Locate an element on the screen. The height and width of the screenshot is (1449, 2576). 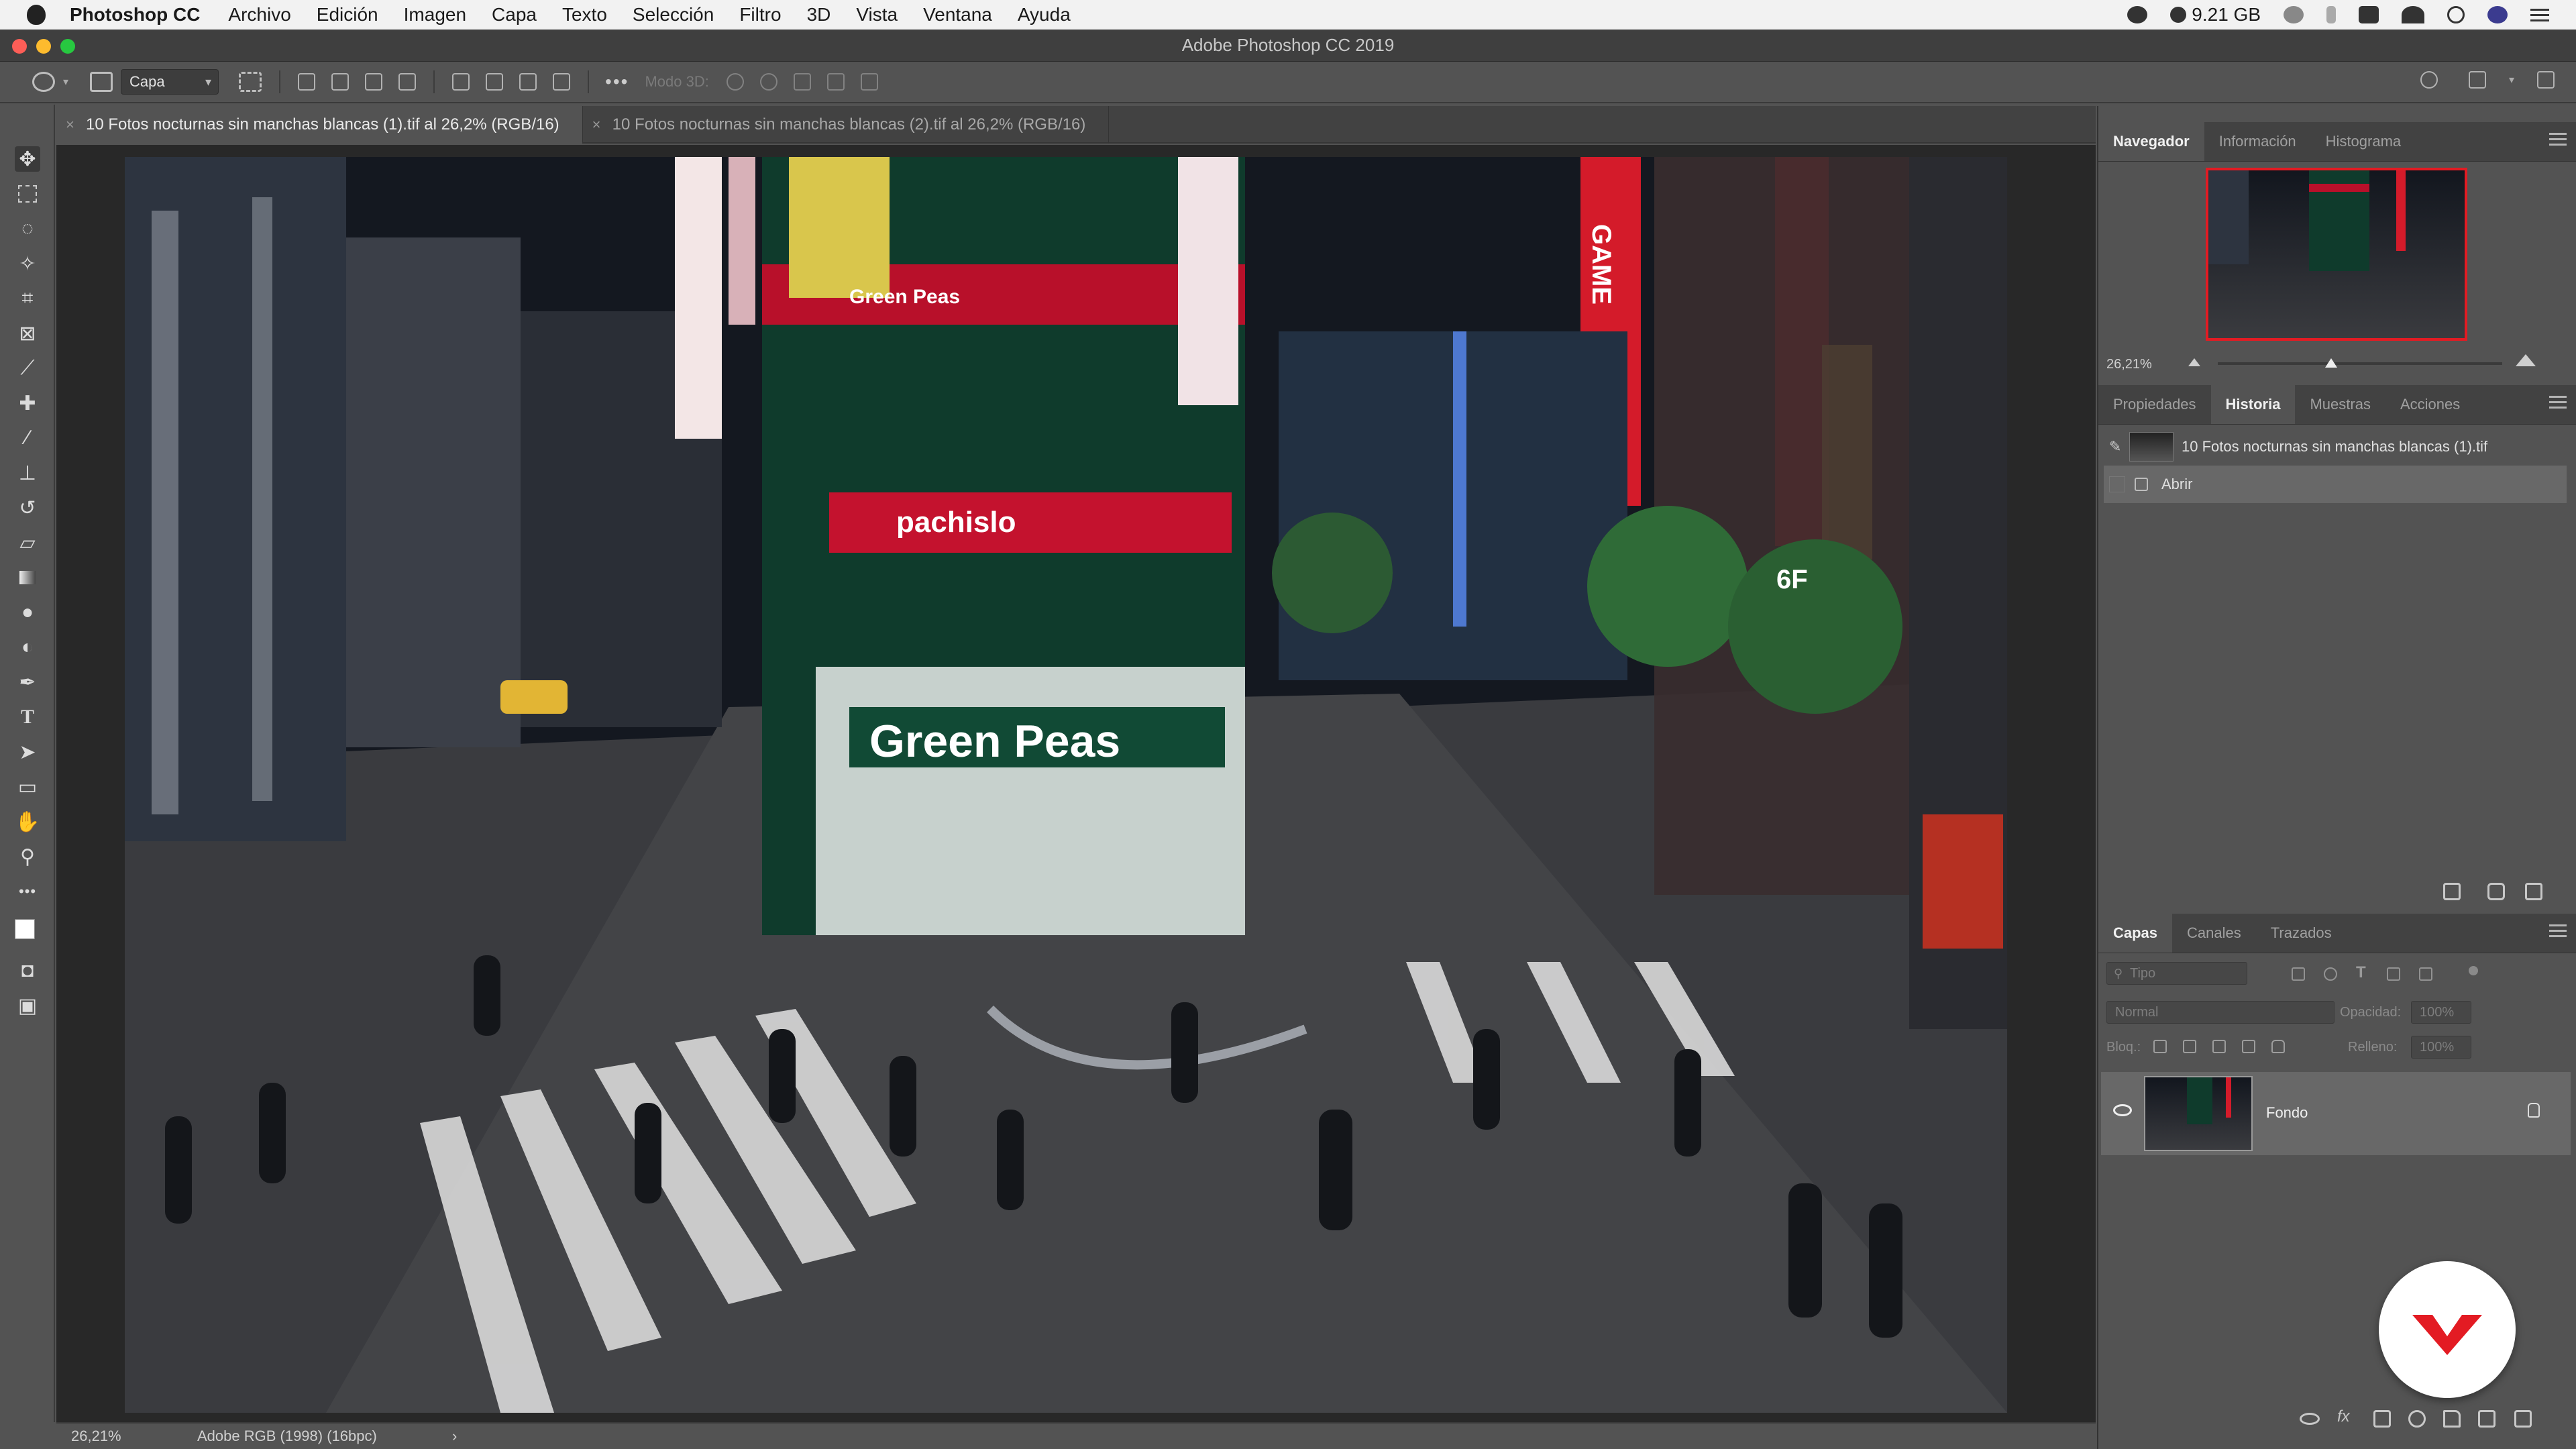
crop-tool-icon: ⌗ is located at coordinates (27, 298).